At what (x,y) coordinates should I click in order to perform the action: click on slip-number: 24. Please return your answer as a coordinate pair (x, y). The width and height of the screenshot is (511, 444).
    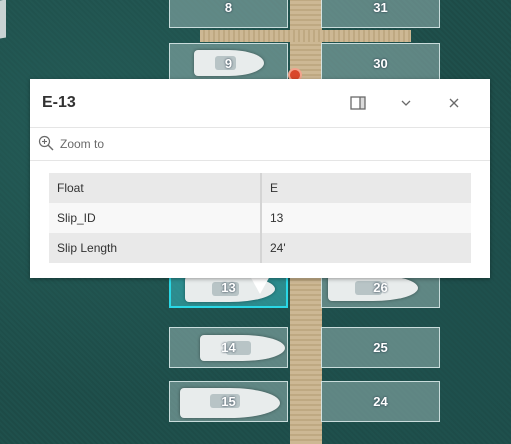
    Looking at the image, I should click on (380, 401).